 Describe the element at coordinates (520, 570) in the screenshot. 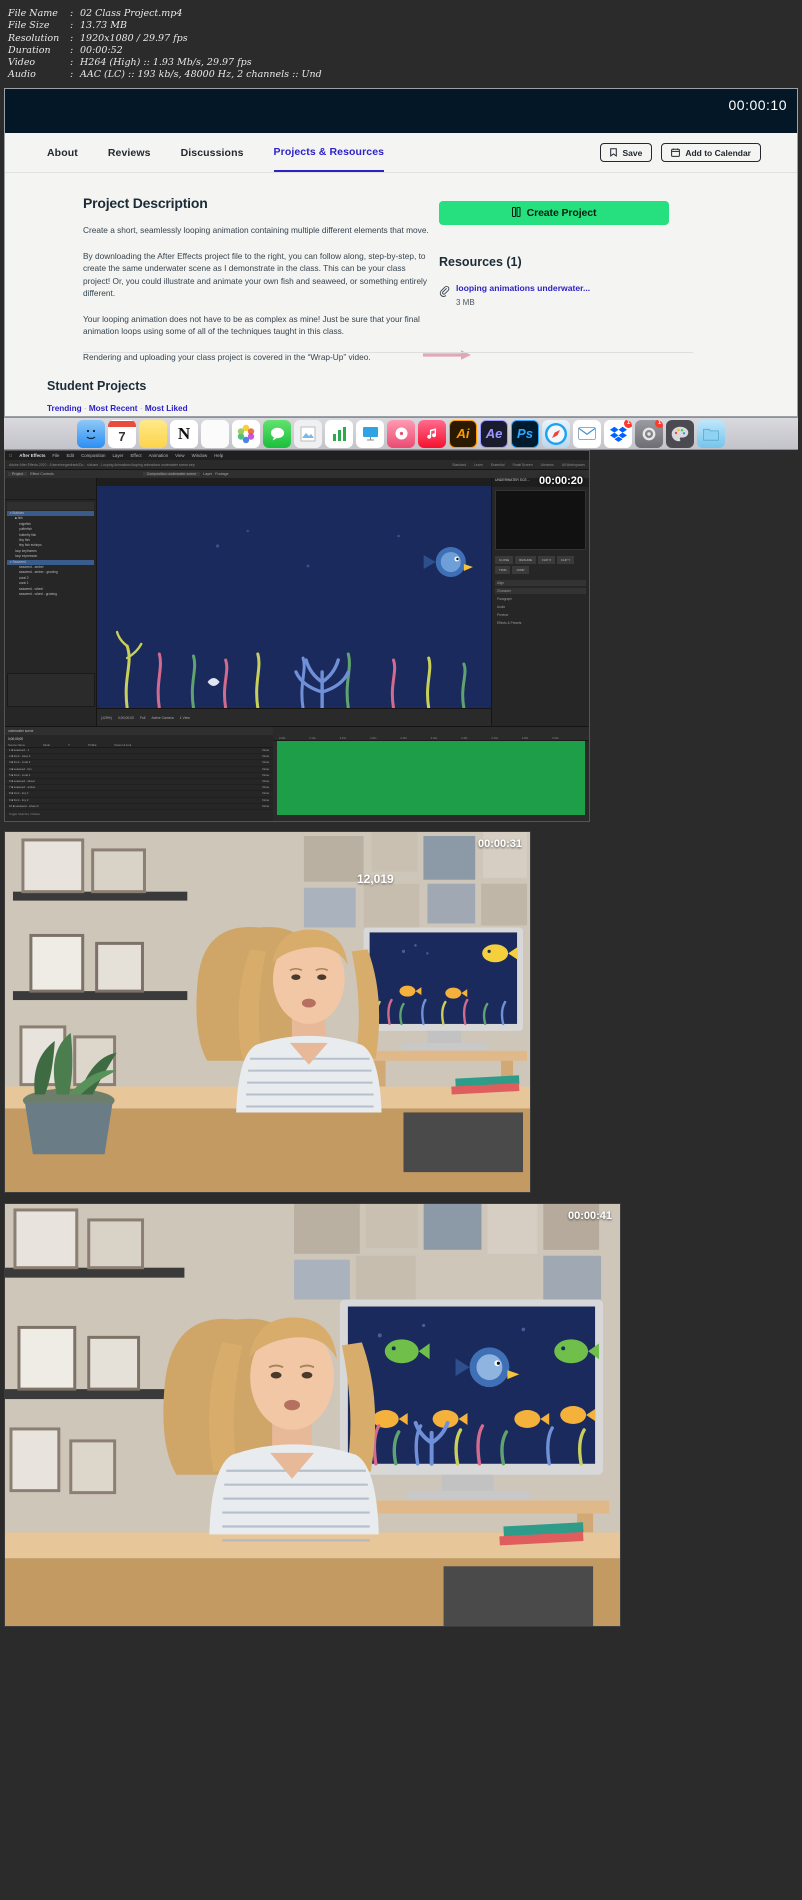

I see `ae-btn-jump: JUMP` at that location.